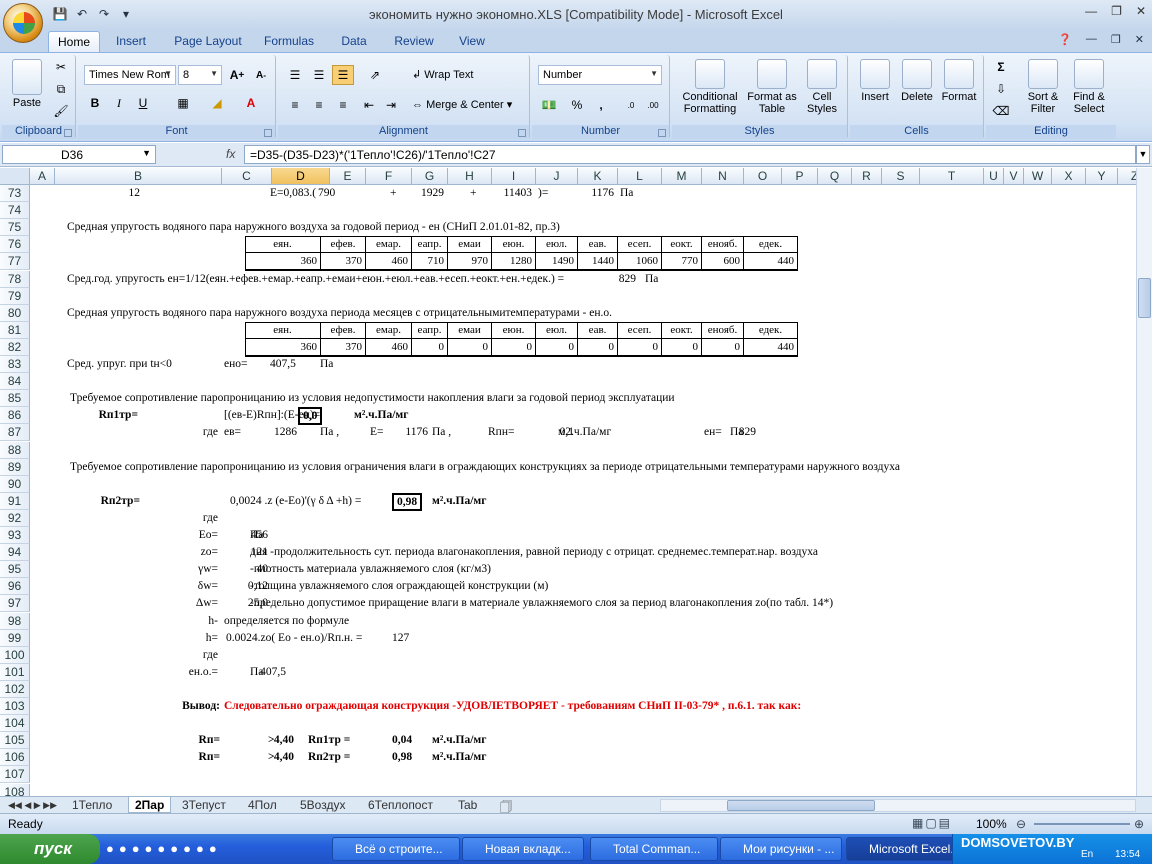  What do you see at coordinates (15, 433) in the screenshot?
I see `row-header: 87` at bounding box center [15, 433].